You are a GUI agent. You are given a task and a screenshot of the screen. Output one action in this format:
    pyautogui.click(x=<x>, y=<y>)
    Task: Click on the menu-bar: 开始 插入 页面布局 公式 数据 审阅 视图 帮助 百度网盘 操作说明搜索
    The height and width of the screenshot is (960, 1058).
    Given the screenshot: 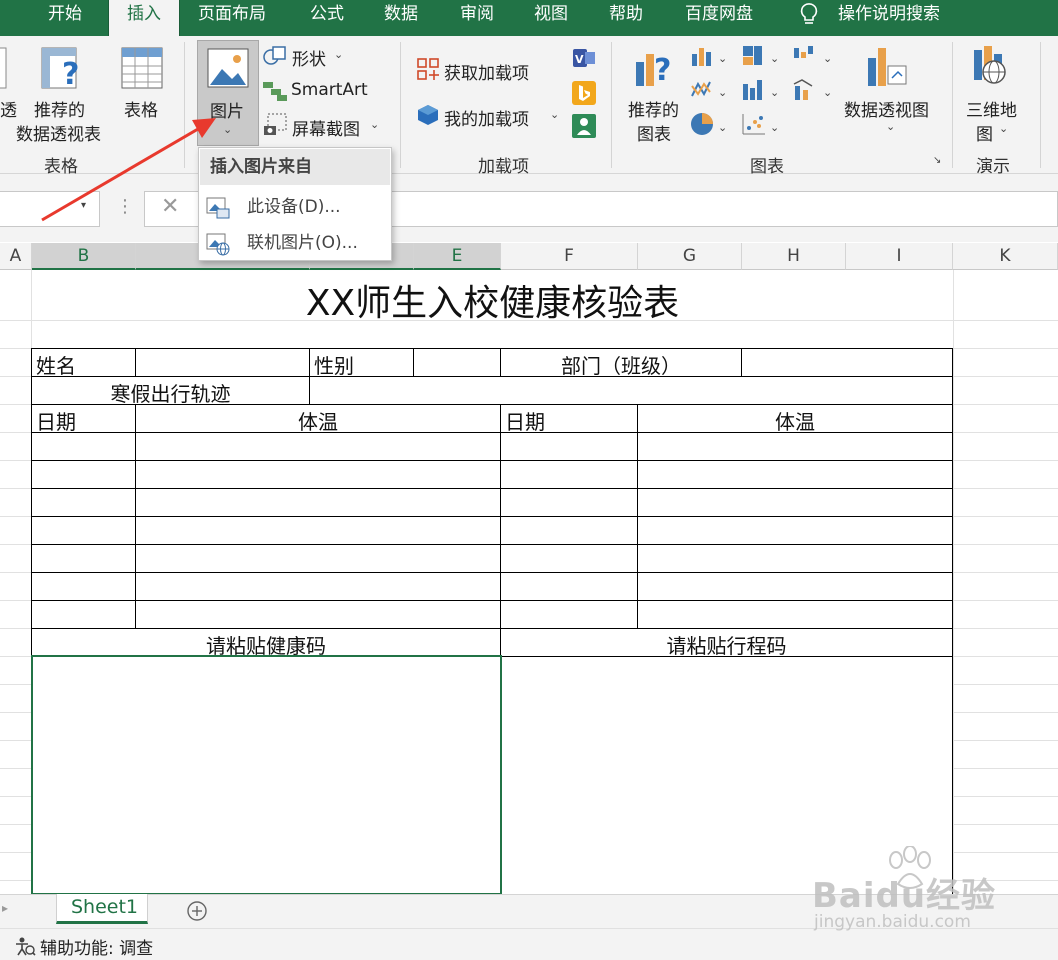 What is the action you would take?
    pyautogui.click(x=529, y=18)
    